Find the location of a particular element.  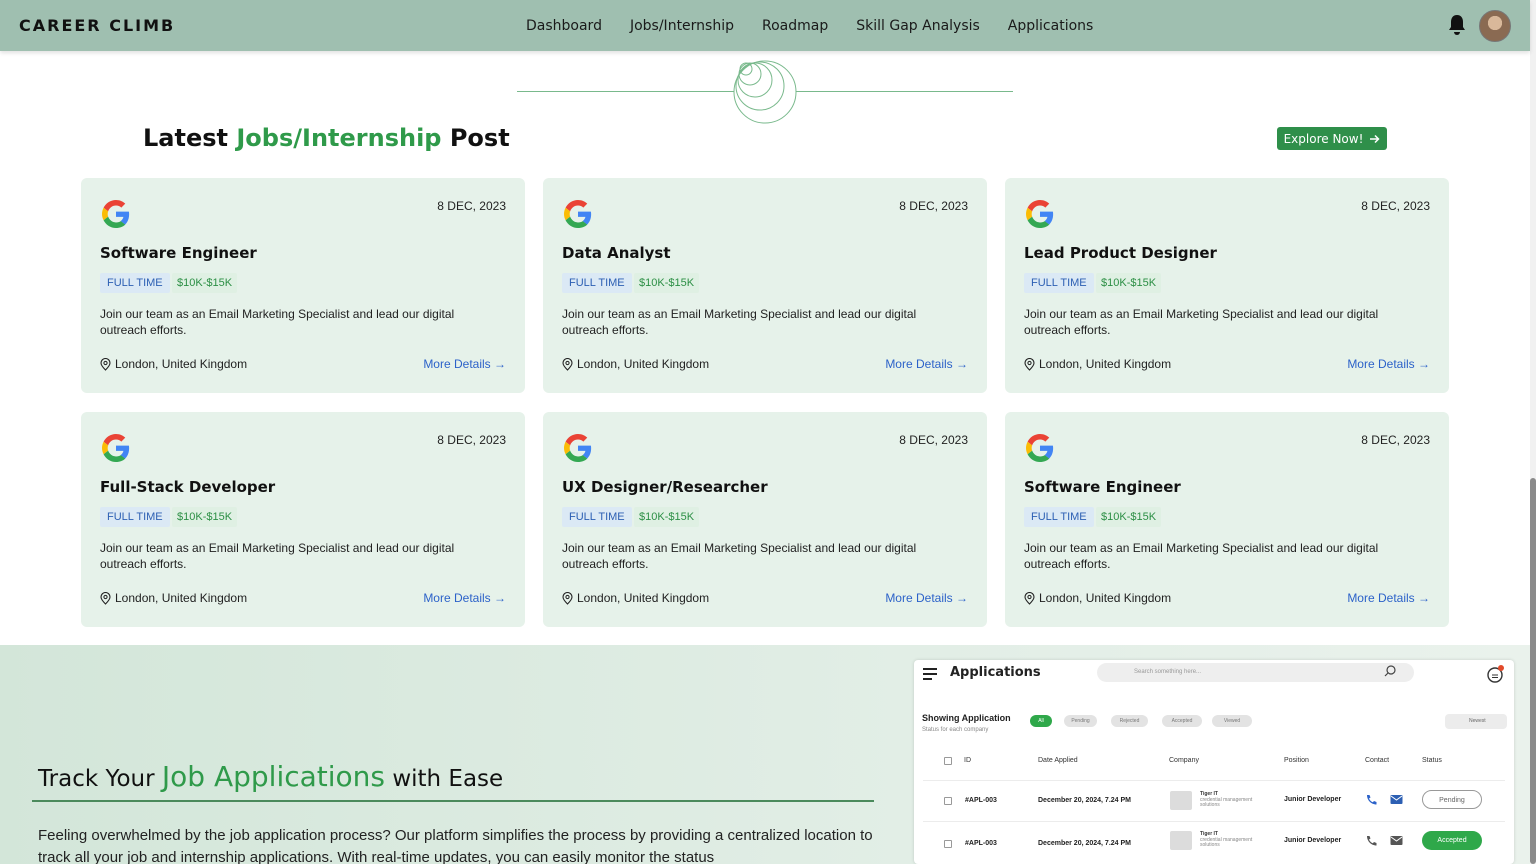

nav-jobs-internship: Jobs/Internship is located at coordinates (682, 26).